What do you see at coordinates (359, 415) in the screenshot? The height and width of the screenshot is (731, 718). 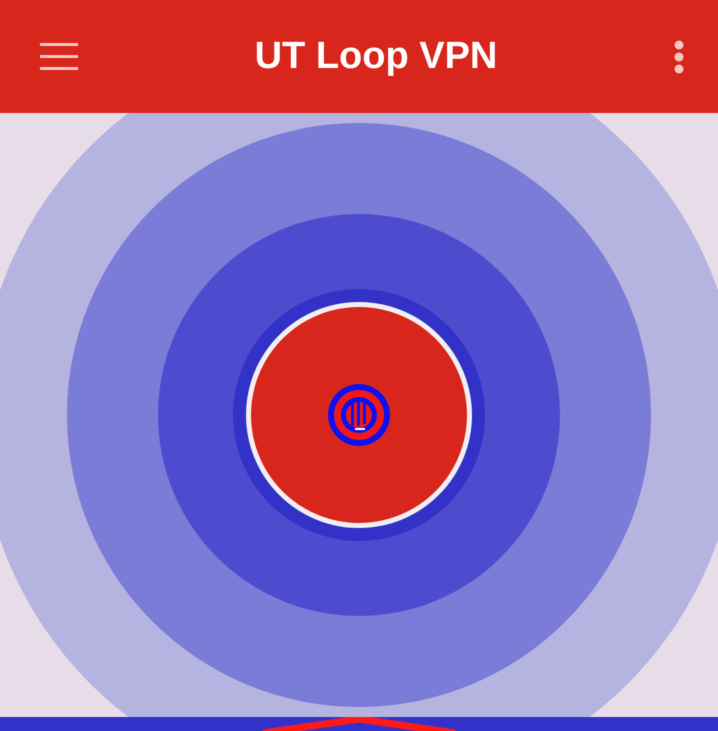 I see `power-logo-icon` at bounding box center [359, 415].